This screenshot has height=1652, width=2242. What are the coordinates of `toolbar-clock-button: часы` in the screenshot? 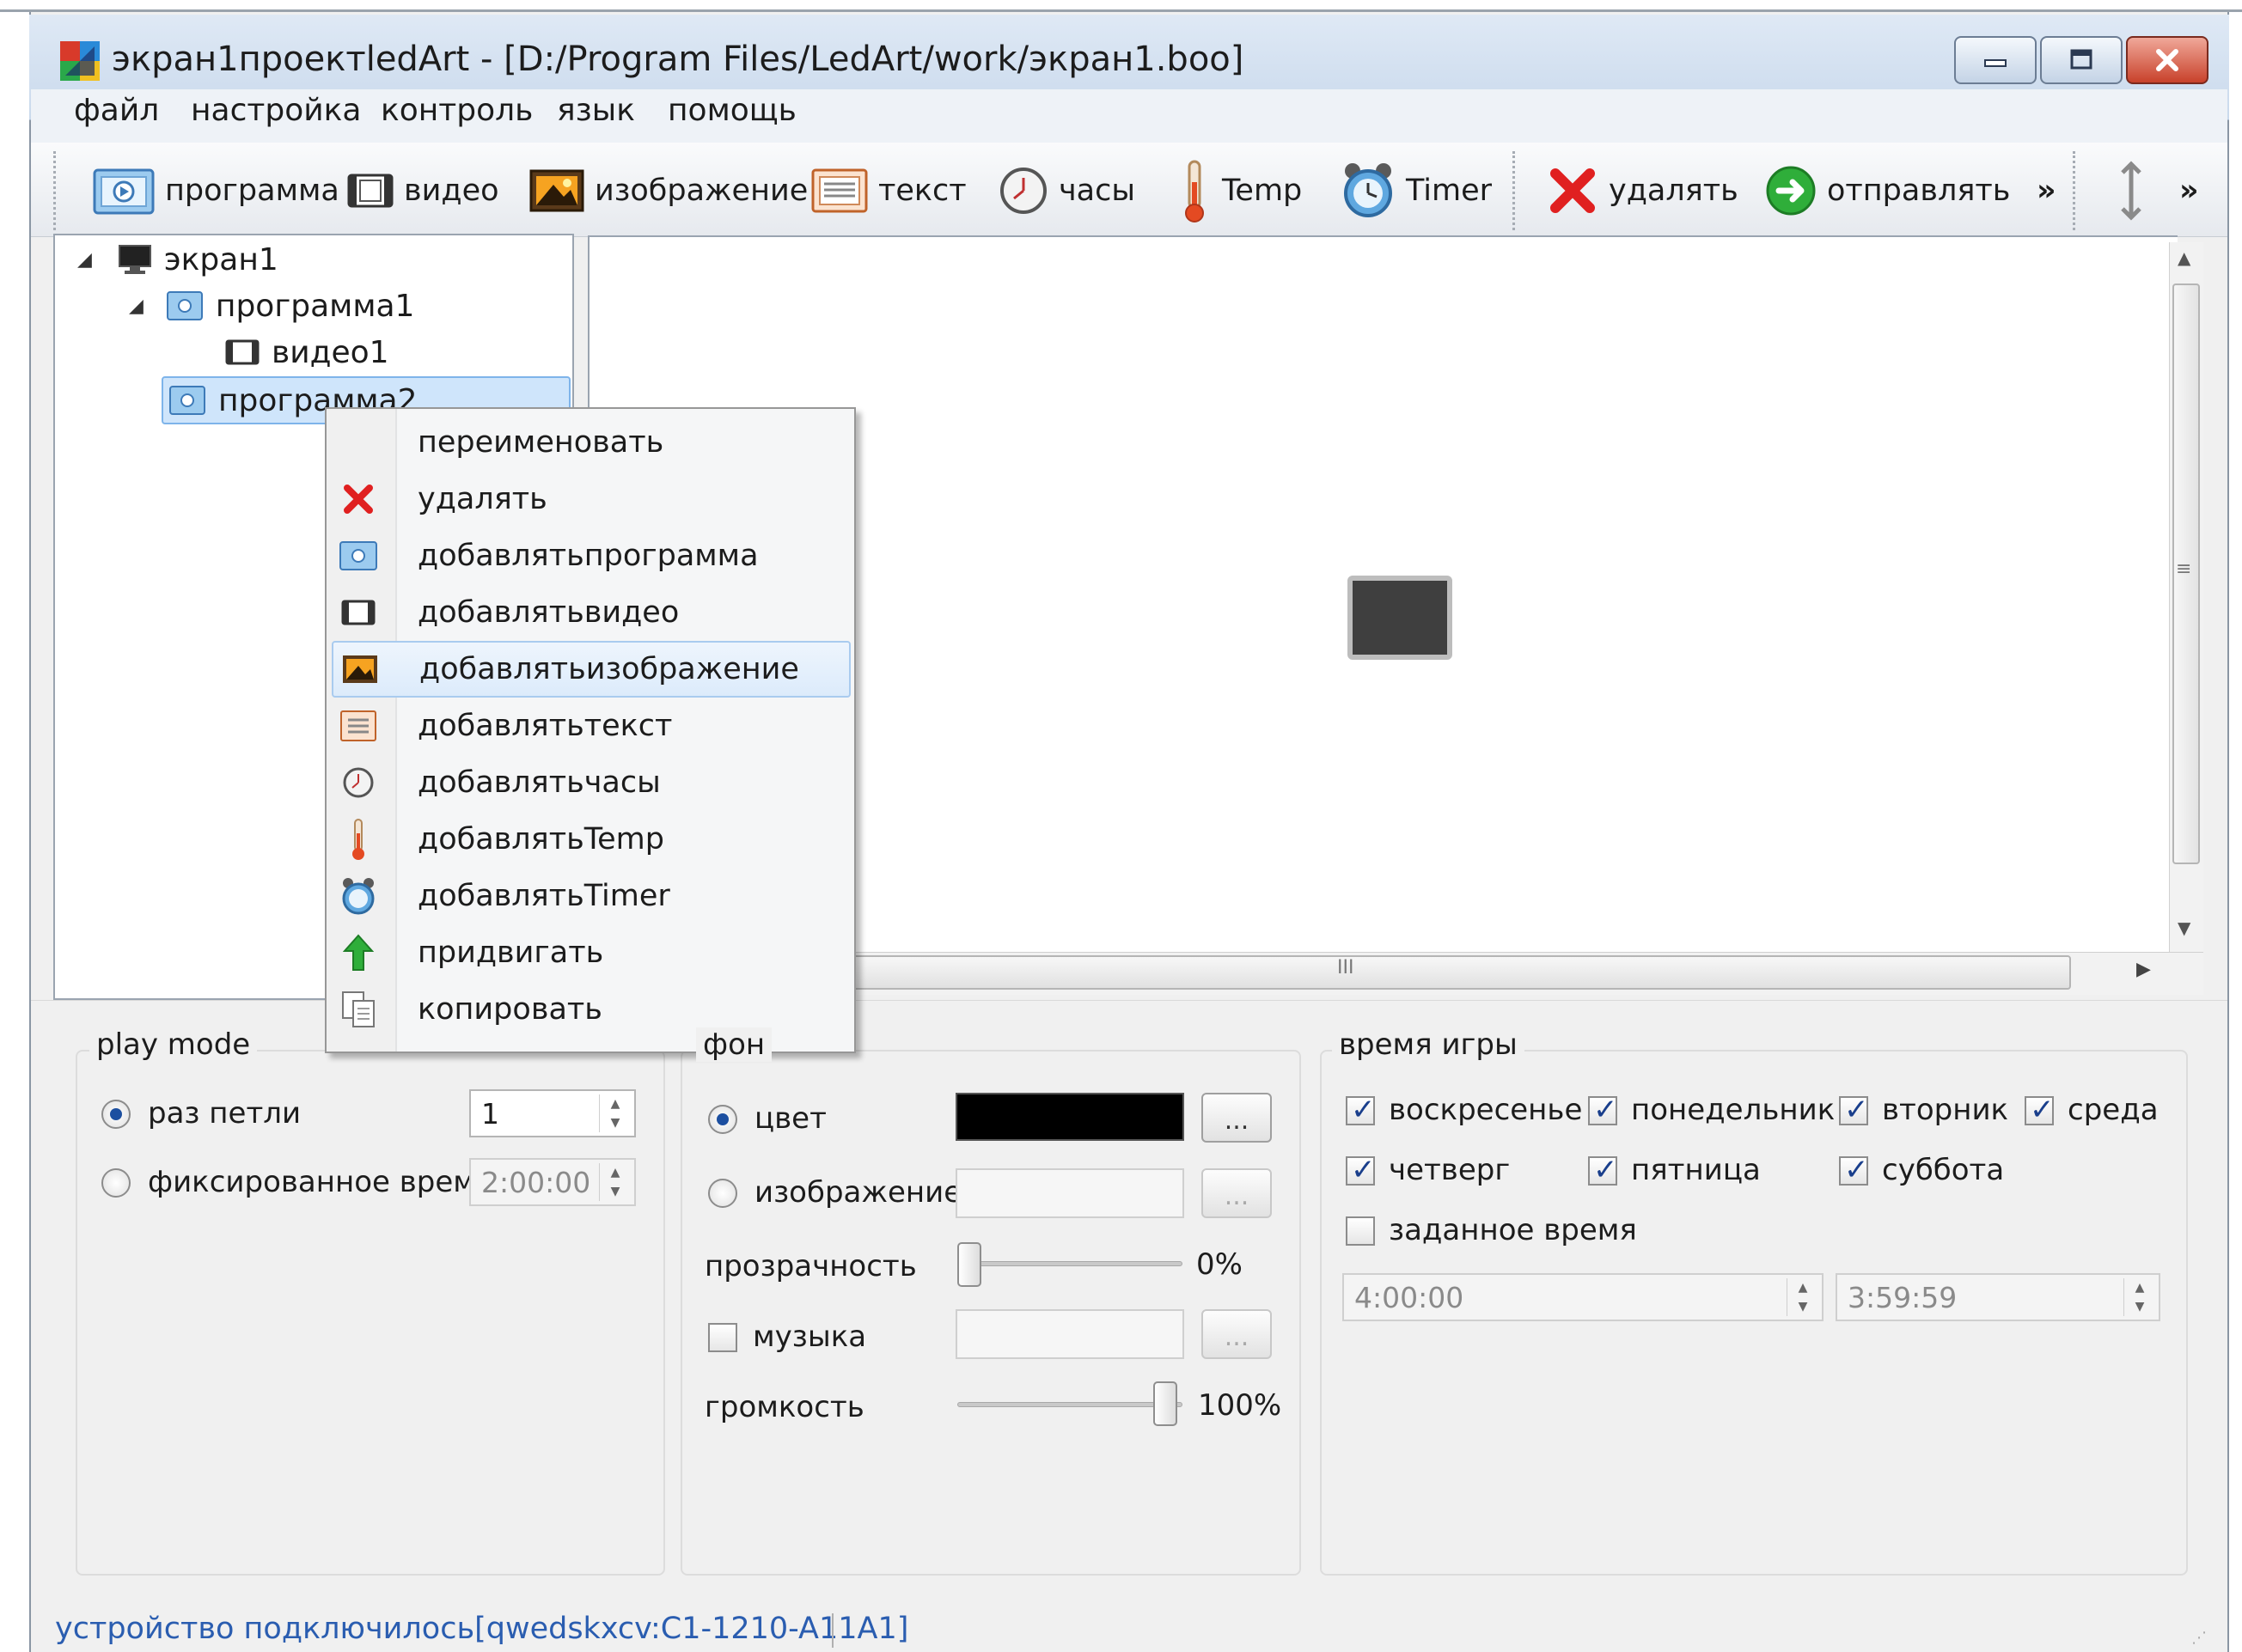 It's located at (1067, 191).